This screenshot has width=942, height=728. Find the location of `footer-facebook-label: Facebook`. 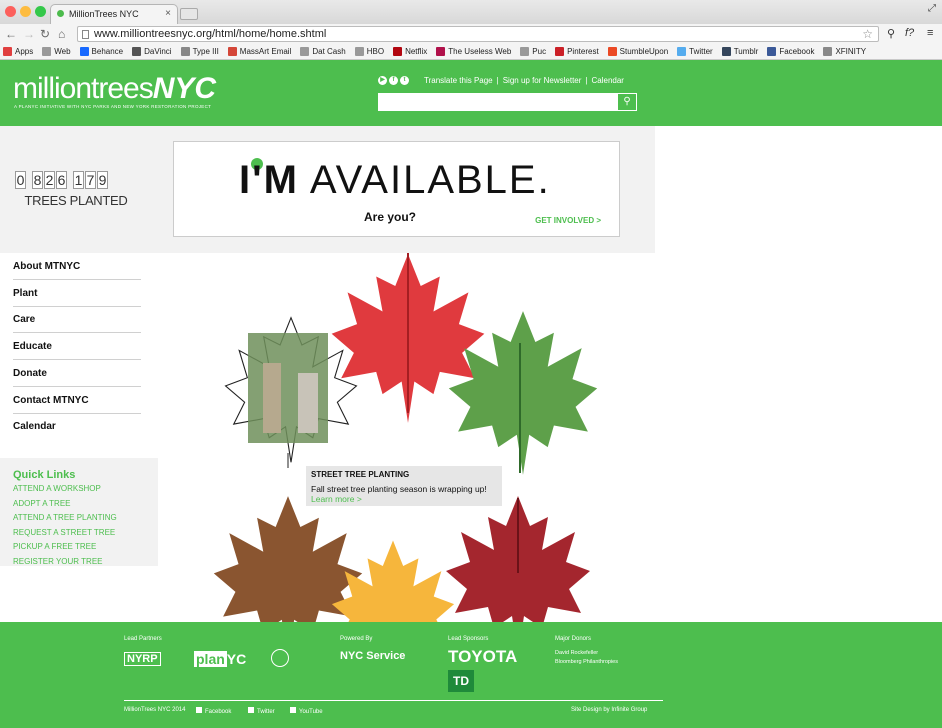

footer-facebook-label: Facebook is located at coordinates (218, 712).